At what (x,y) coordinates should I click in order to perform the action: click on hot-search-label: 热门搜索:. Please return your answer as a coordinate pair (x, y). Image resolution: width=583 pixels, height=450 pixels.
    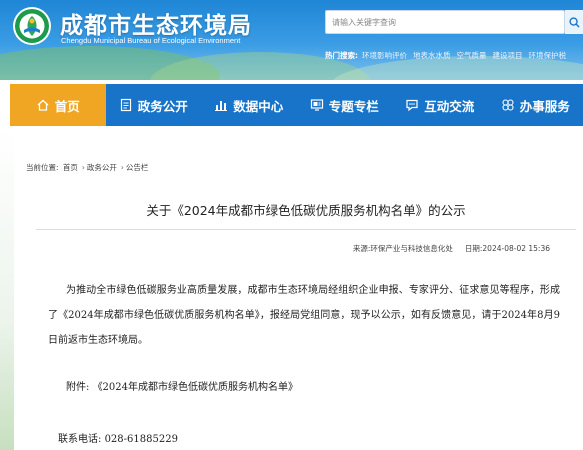
    Looking at the image, I should click on (341, 55).